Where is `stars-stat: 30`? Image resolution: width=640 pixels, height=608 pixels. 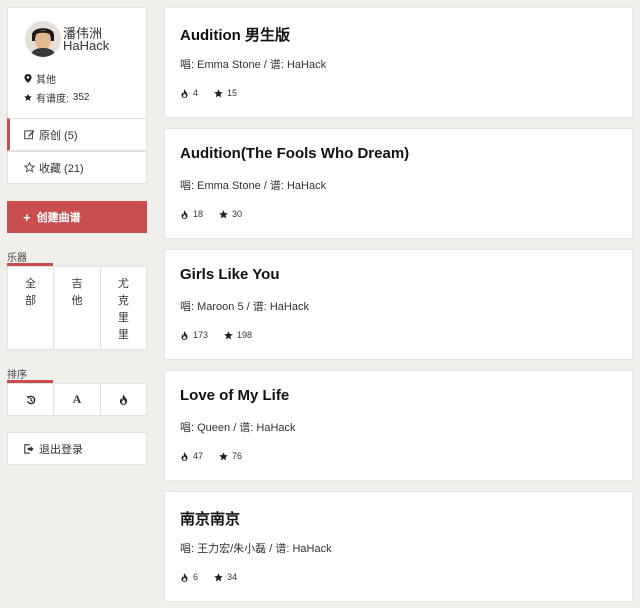
stars-stat: 30 is located at coordinates (230, 214).